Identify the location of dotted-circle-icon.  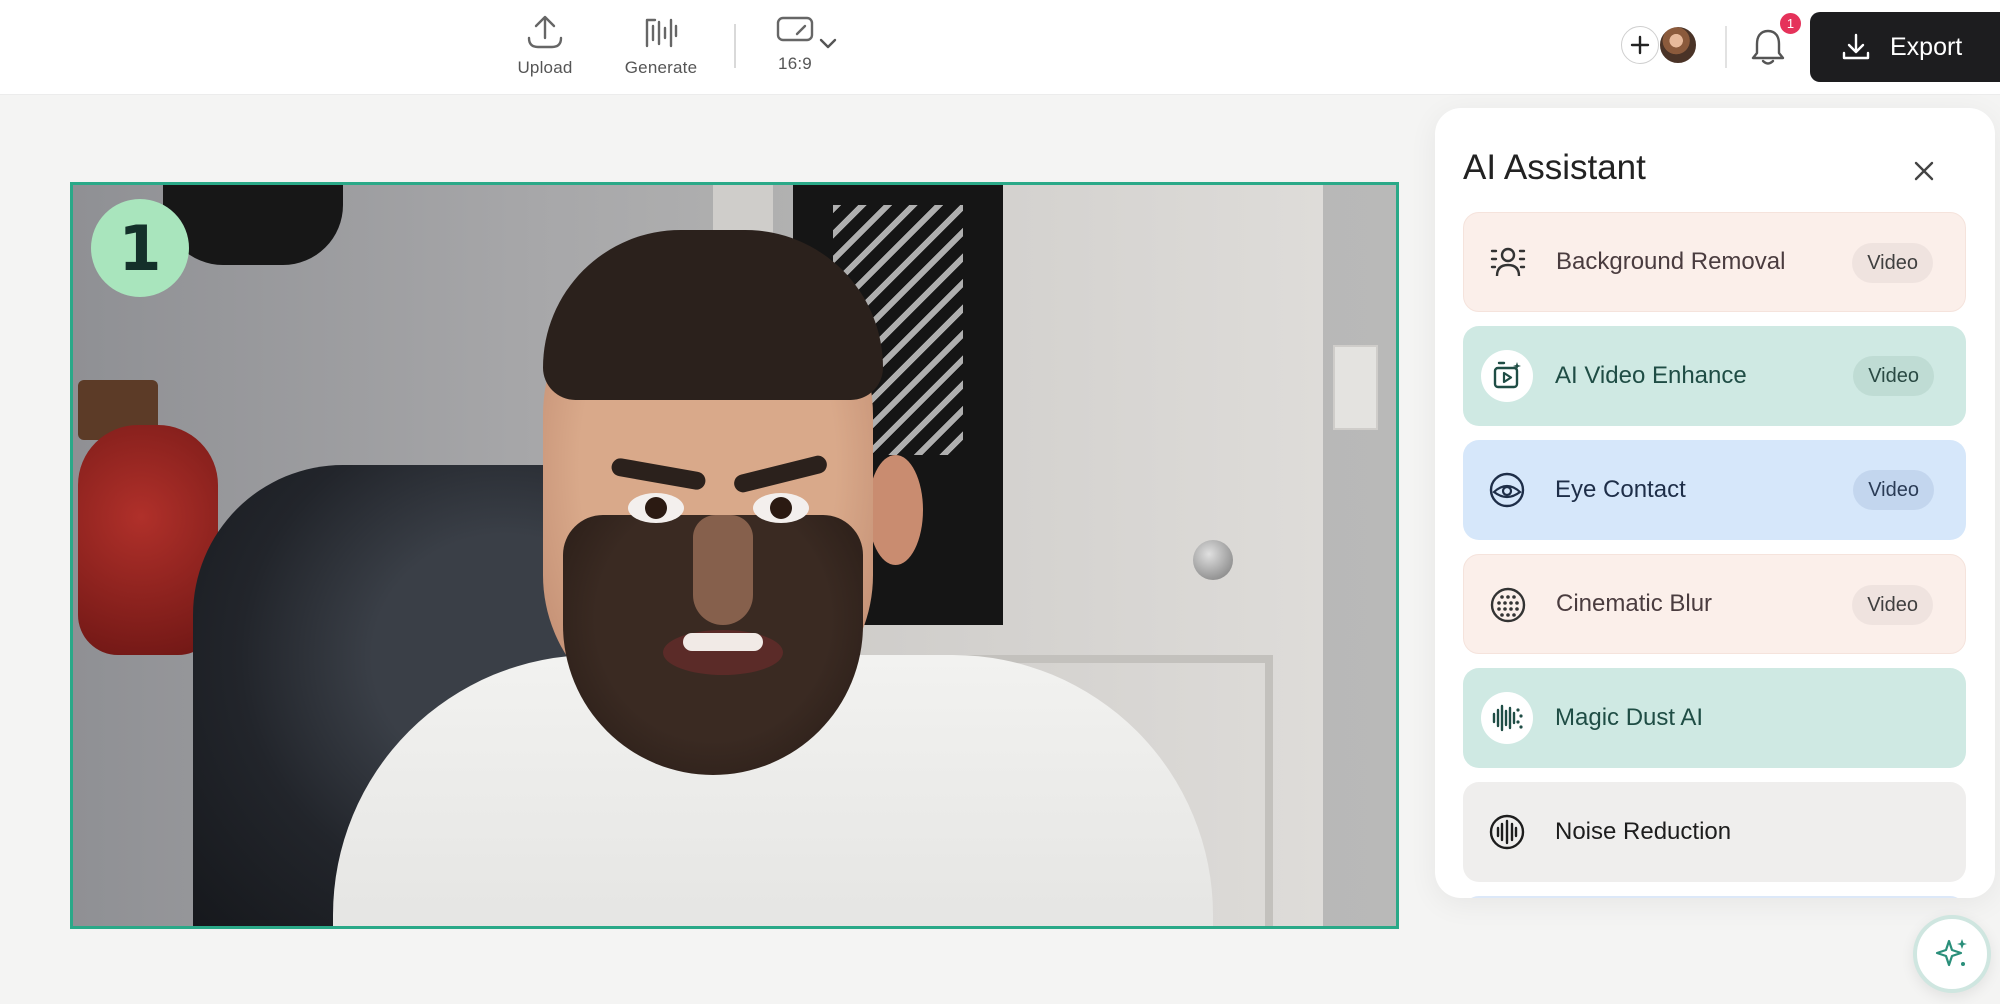
(1508, 605).